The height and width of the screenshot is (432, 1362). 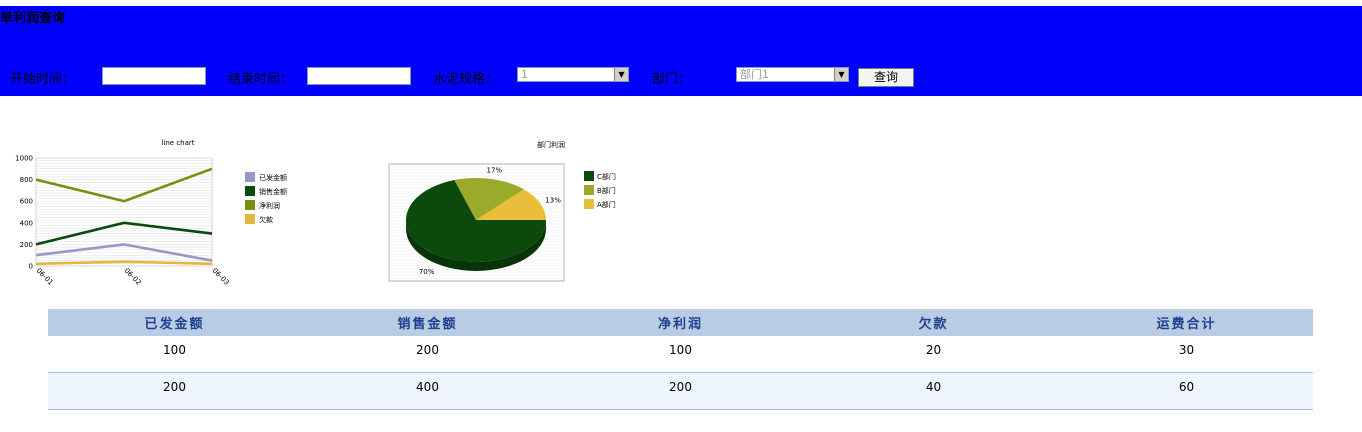 I want to click on dept-select-value: 部门1, so click(x=754, y=74).